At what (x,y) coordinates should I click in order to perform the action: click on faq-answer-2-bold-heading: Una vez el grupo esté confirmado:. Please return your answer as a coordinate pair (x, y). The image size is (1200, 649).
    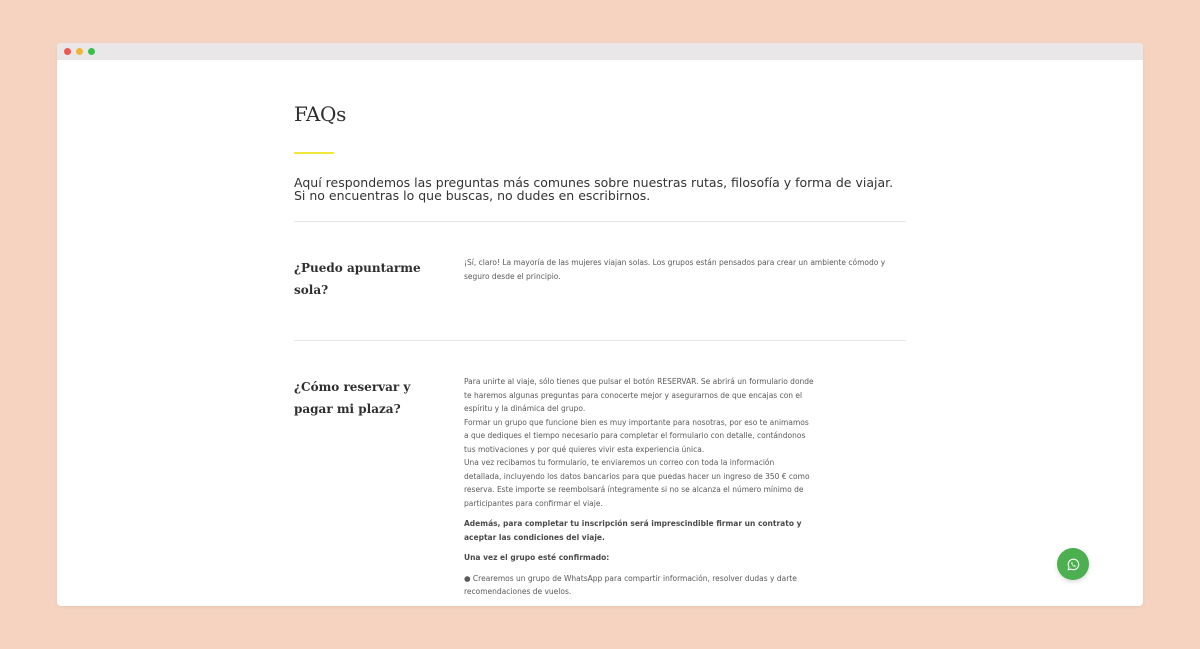
    Looking at the image, I should click on (537, 557).